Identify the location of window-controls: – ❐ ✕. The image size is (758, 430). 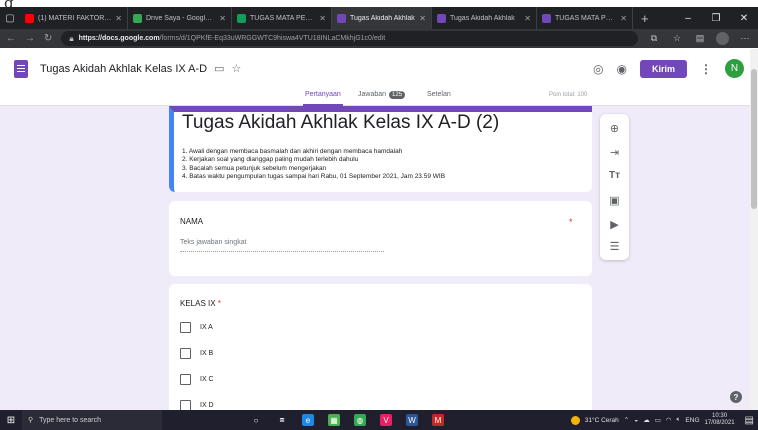
(716, 18).